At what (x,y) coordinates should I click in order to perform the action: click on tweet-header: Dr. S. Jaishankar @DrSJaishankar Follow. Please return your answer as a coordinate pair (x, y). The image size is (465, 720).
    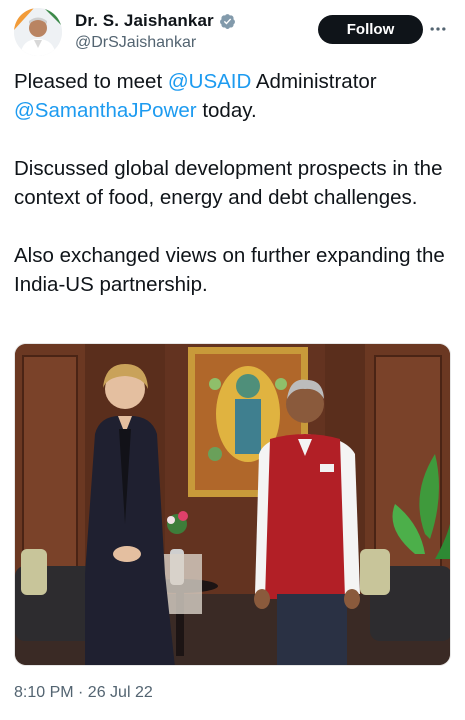
    Looking at the image, I should click on (232, 31).